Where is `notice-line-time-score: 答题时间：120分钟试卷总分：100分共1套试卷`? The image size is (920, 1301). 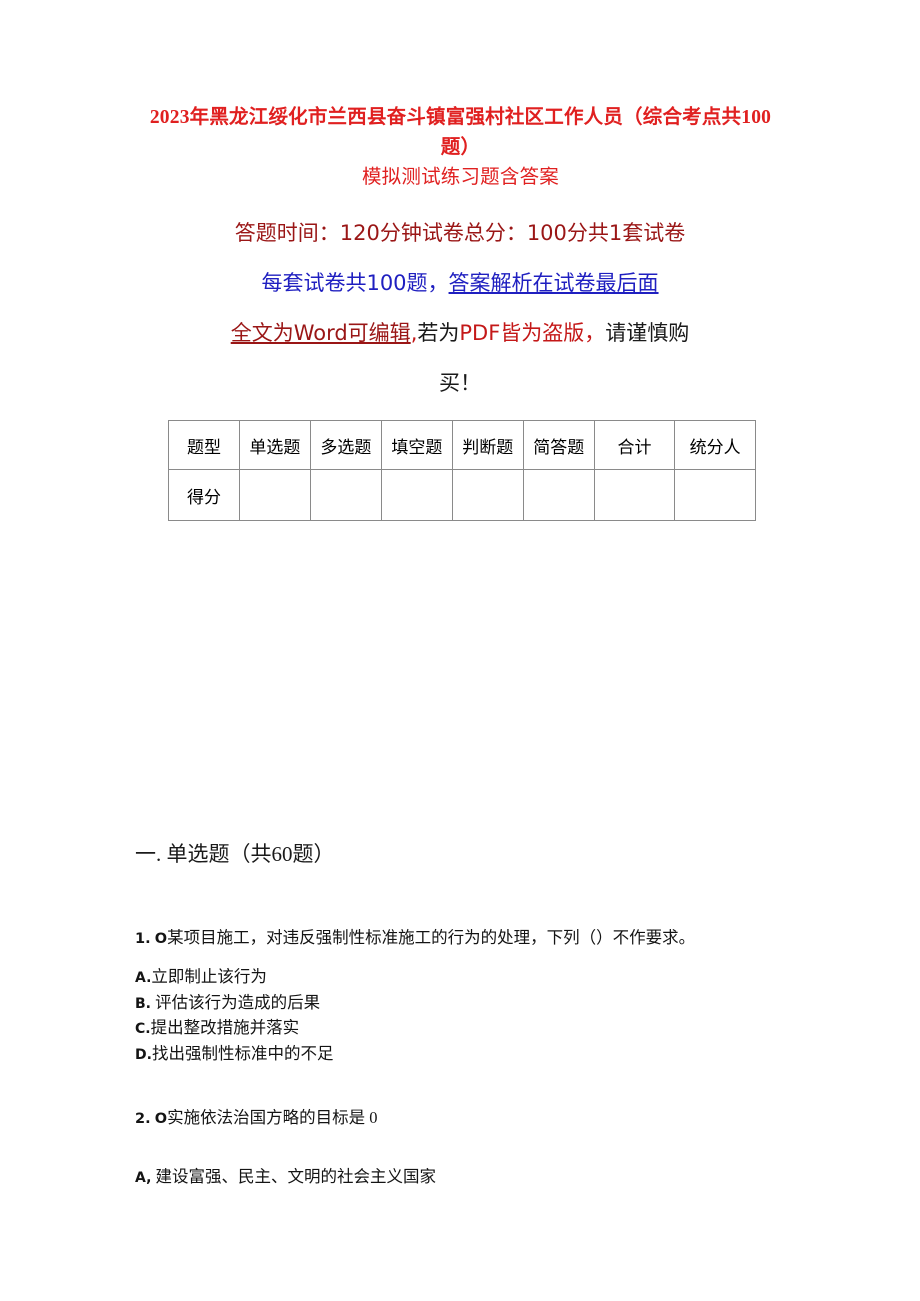
notice-line-time-score: 答题时间：120分钟试卷总分：100分共1套试卷 is located at coordinates (460, 233).